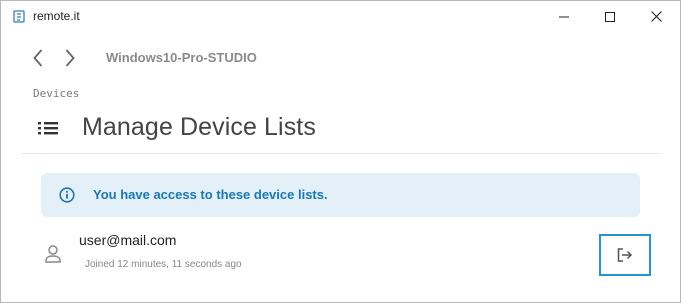 The height and width of the screenshot is (303, 681). What do you see at coordinates (210, 194) in the screenshot?
I see `alert-text: You have access to these device lists.` at bounding box center [210, 194].